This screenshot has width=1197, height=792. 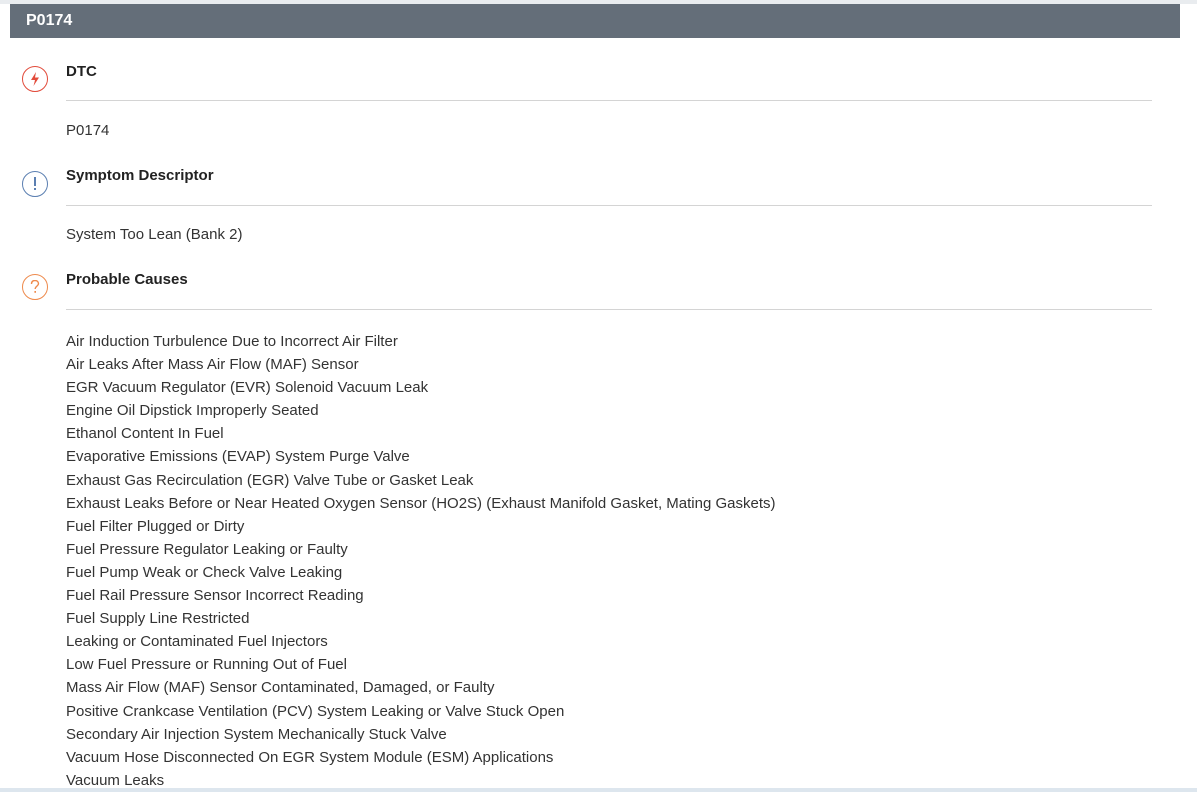 I want to click on list-item: Fuel Filter Plugged or Dirty, so click(x=155, y=526).